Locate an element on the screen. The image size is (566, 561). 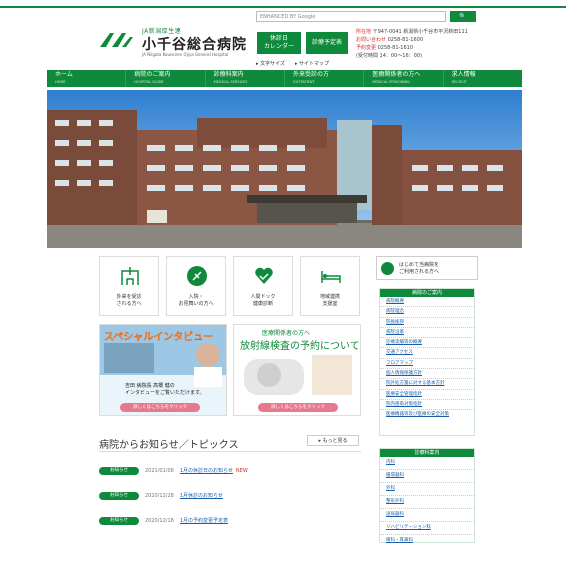
first-visit-link: はじめて当病院を ご利用される方へ is located at coordinates (427, 268).